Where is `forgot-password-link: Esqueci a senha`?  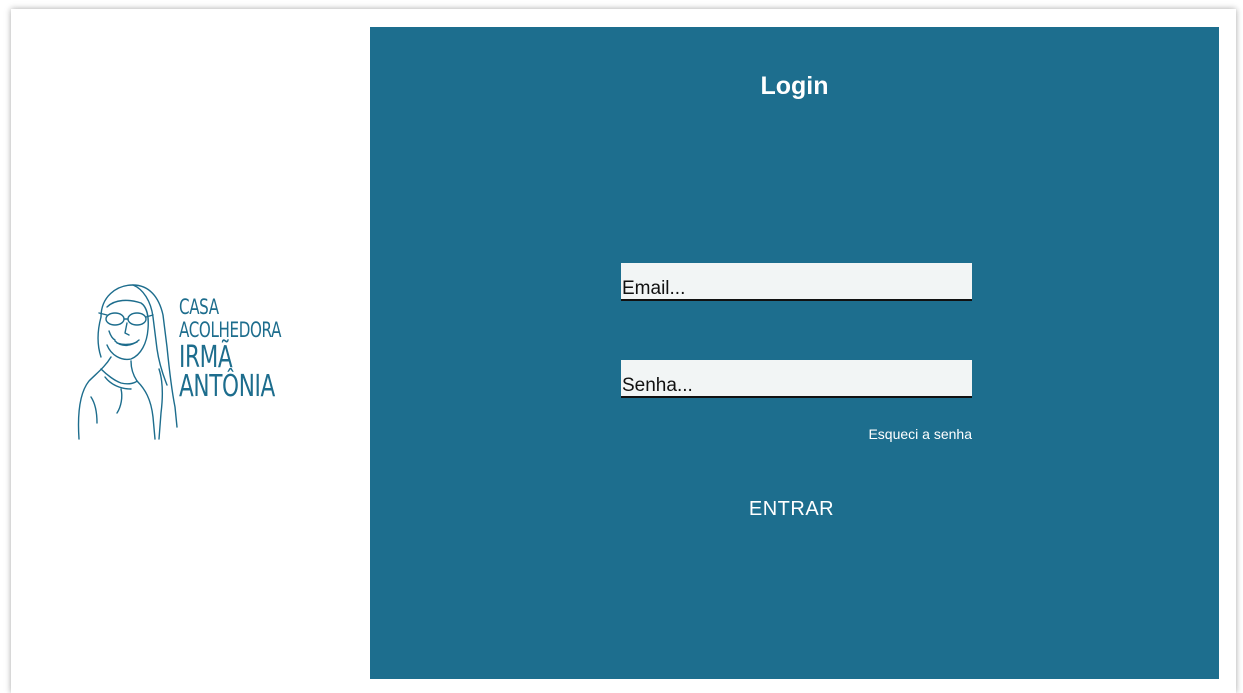
forgot-password-link: Esqueci a senha is located at coordinates (920, 434).